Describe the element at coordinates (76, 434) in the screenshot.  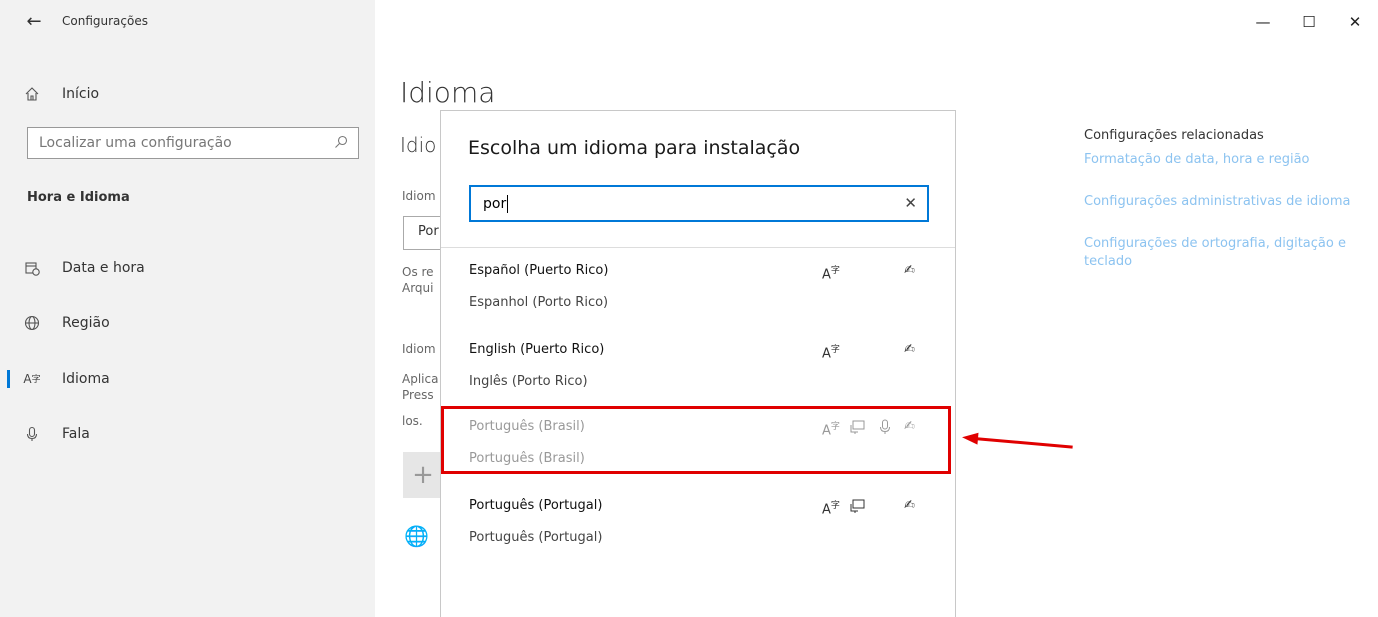
I see `sidebar-item-label: Fala` at that location.